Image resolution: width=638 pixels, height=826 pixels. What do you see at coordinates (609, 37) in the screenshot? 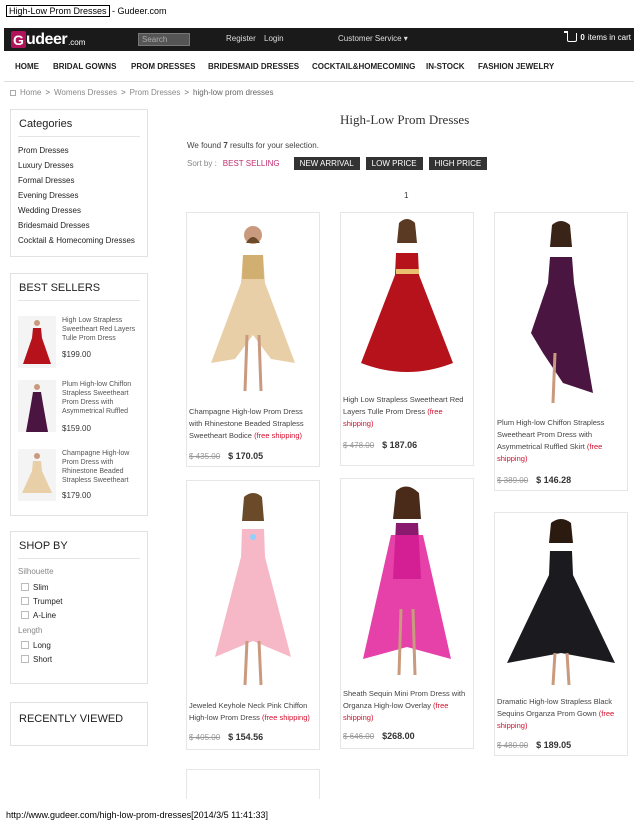
I see `cart-label: items in cart` at bounding box center [609, 37].